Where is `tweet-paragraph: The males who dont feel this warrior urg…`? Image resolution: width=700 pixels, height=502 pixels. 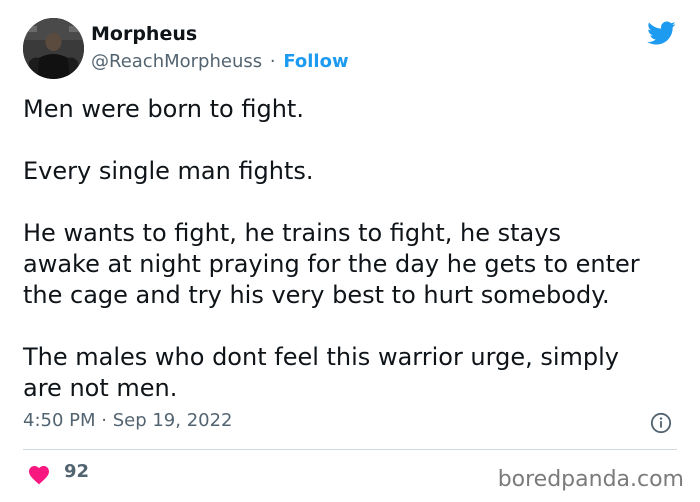
tweet-paragraph: The males who dont feel this warrior urg… is located at coordinates (353, 373).